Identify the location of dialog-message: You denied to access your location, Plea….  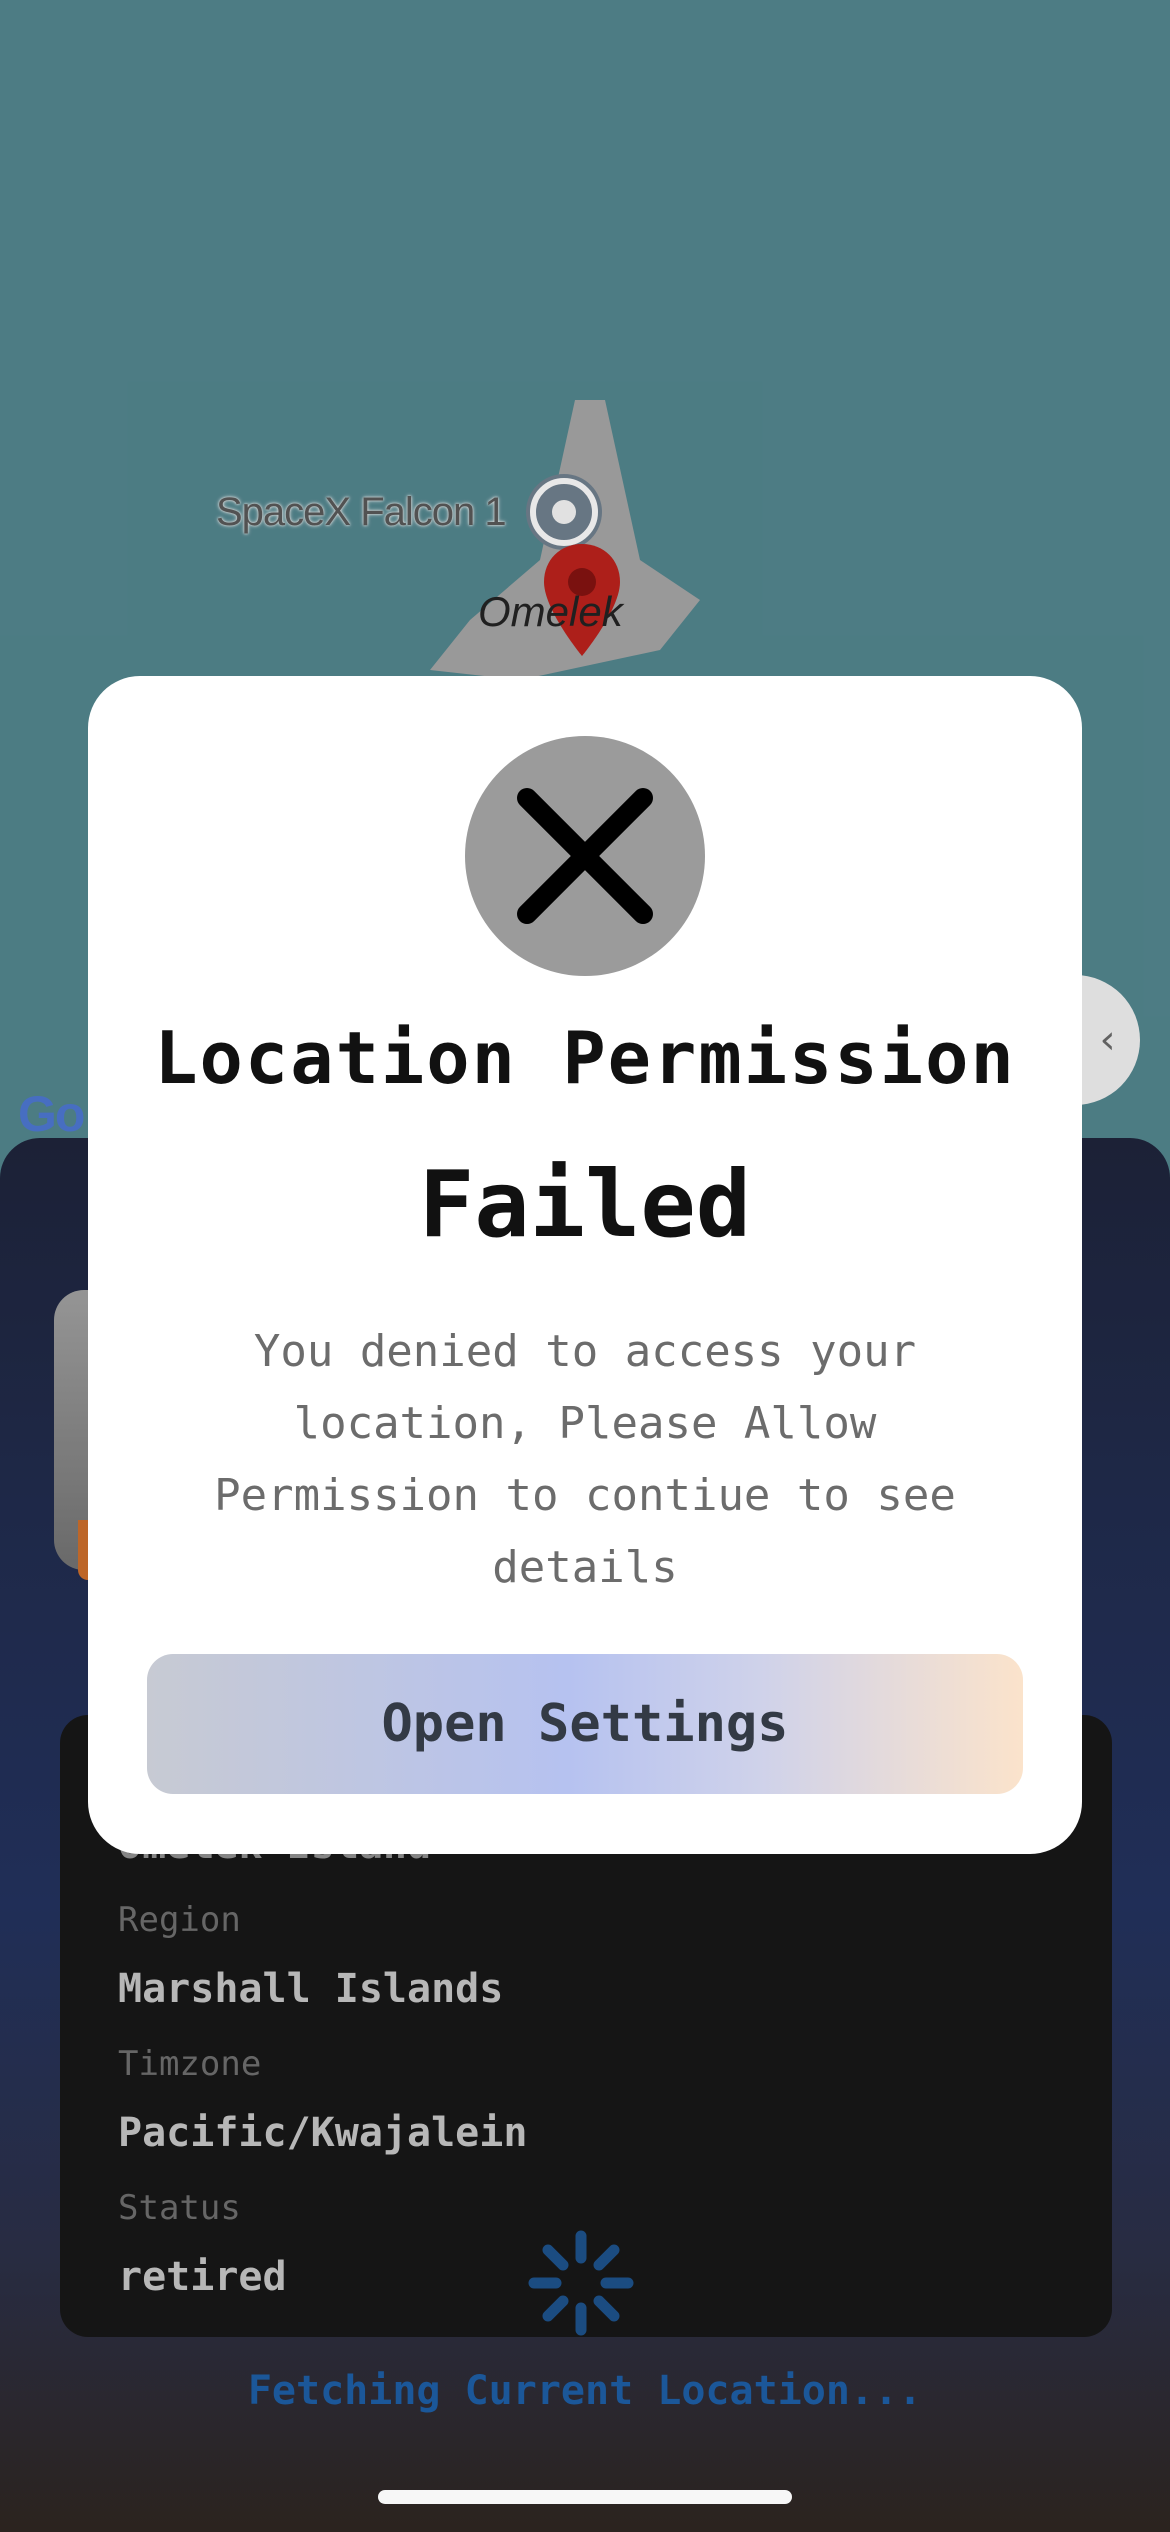
(585, 1459).